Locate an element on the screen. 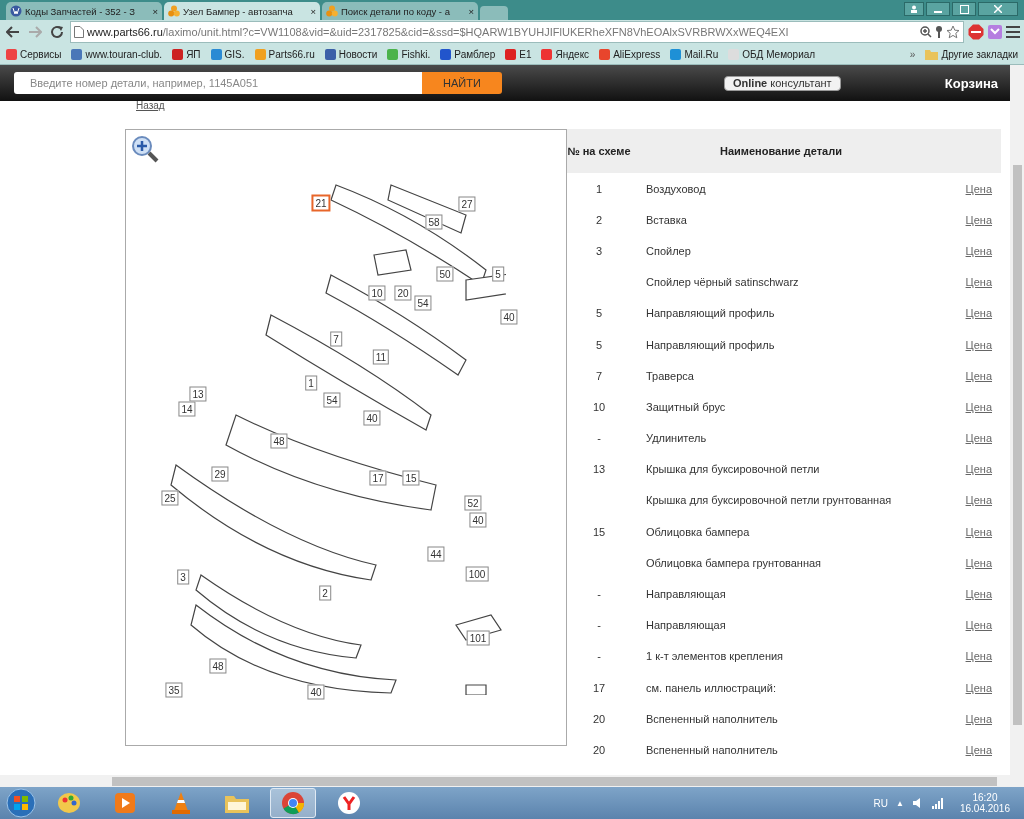  part-number-label: 101 is located at coordinates (478, 638).